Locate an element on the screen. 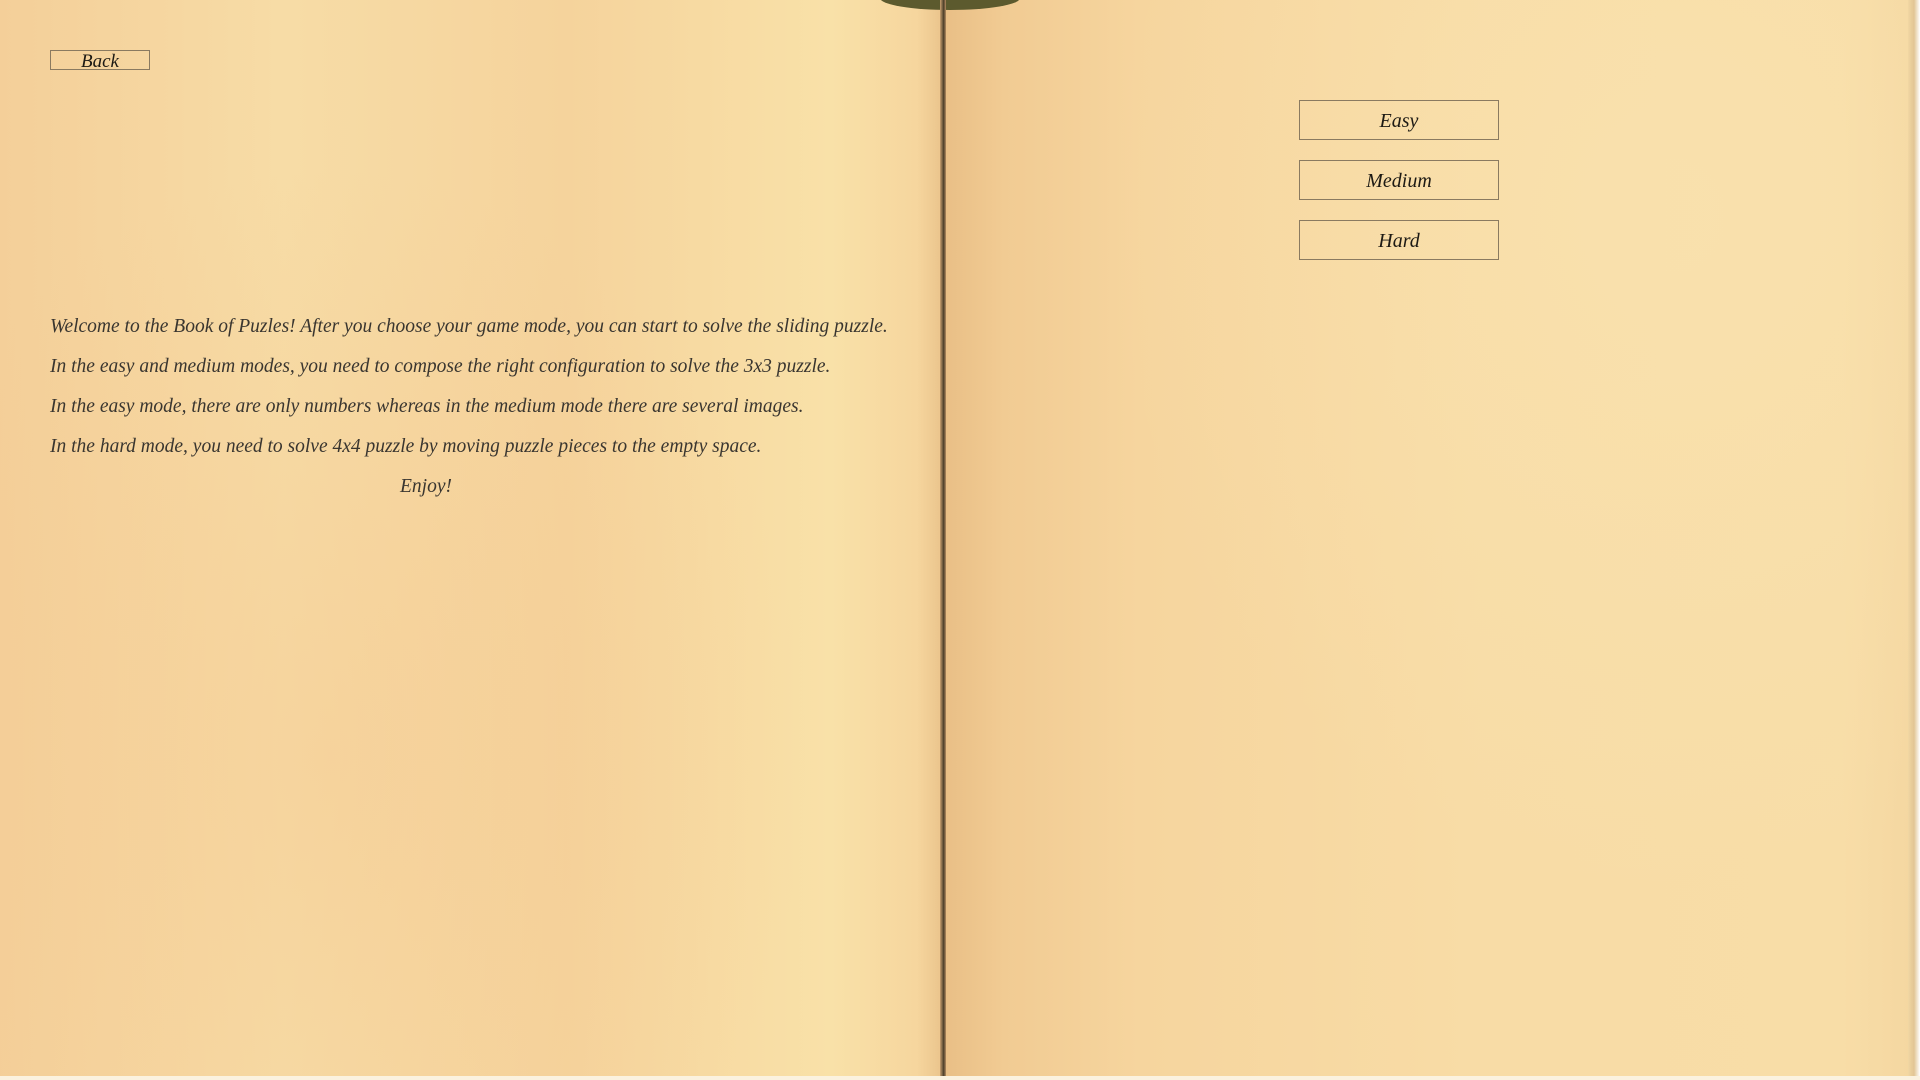 This screenshot has height=1080, width=1920. easy-mode-button: Easy is located at coordinates (1399, 120).